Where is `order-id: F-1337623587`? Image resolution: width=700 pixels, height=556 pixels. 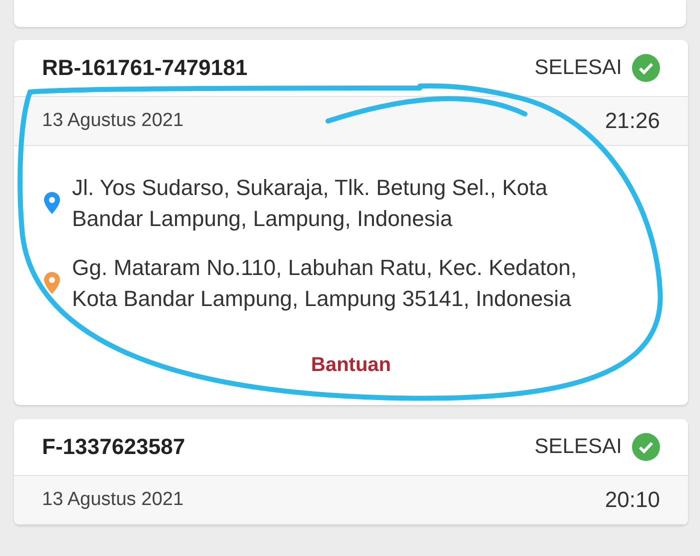 order-id: F-1337623587 is located at coordinates (114, 447).